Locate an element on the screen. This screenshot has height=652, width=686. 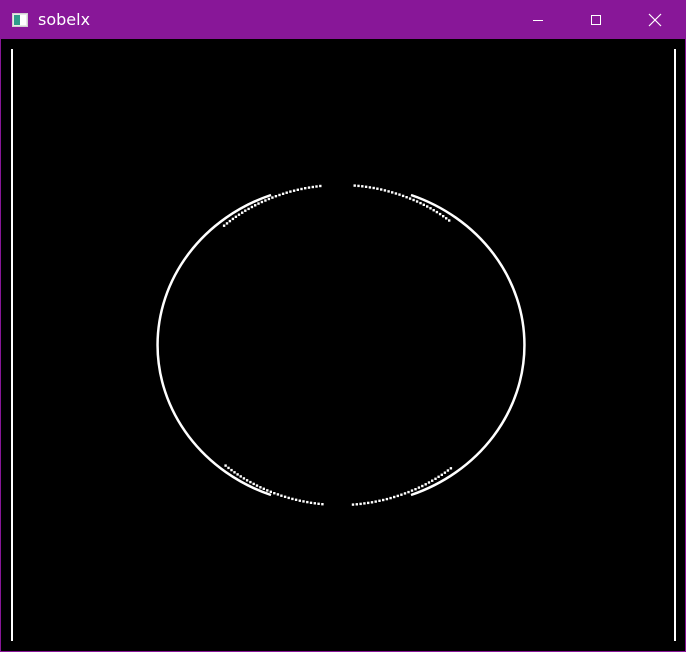
right-edge-line is located at coordinates (675, 345).